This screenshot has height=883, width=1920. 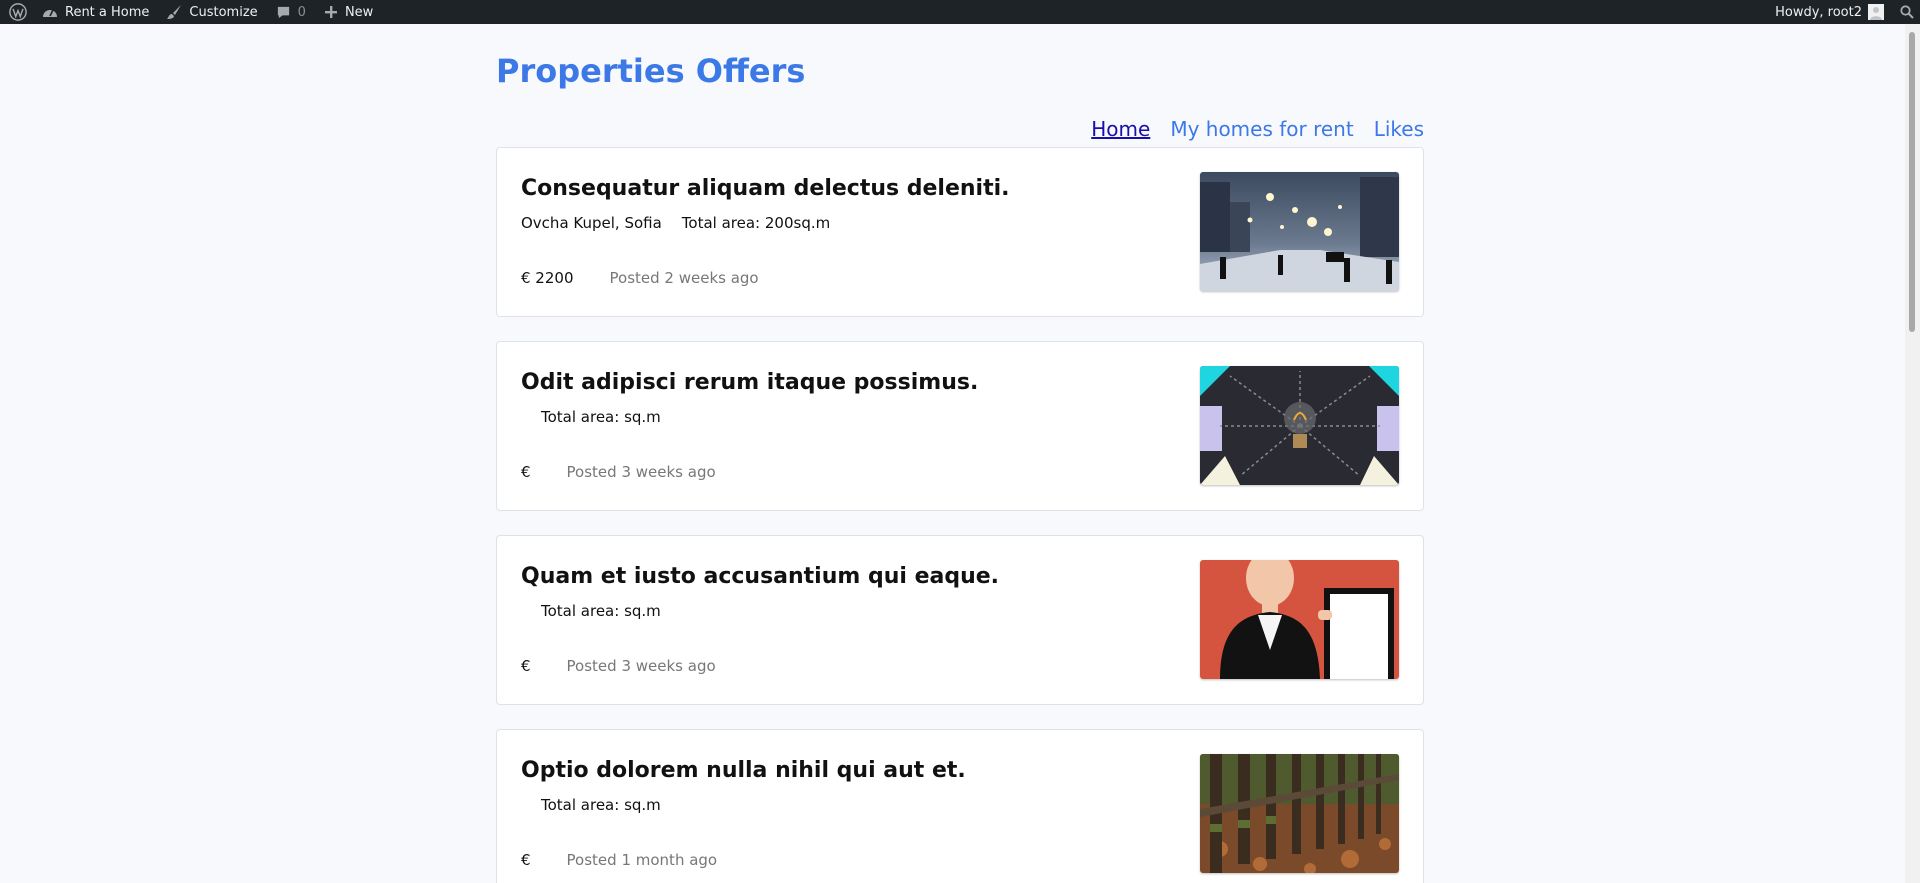 I want to click on listing-area: Total area: 200sq.m, so click(x=756, y=223).